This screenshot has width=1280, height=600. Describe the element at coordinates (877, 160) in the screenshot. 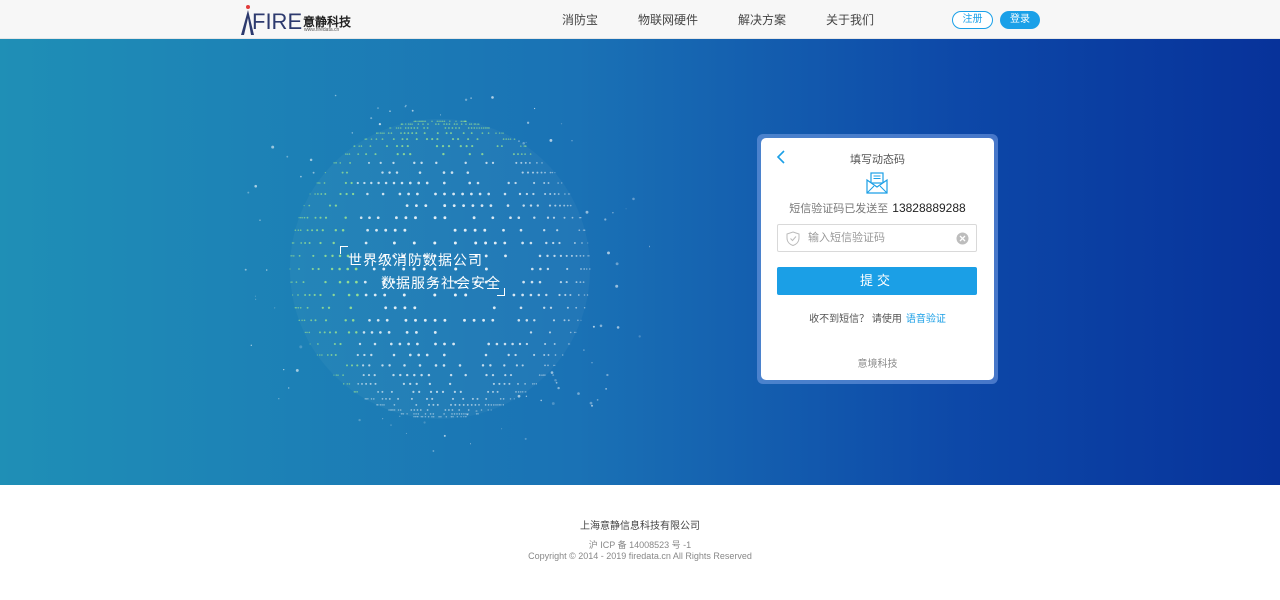

I see `card-title: 填写动态码` at that location.